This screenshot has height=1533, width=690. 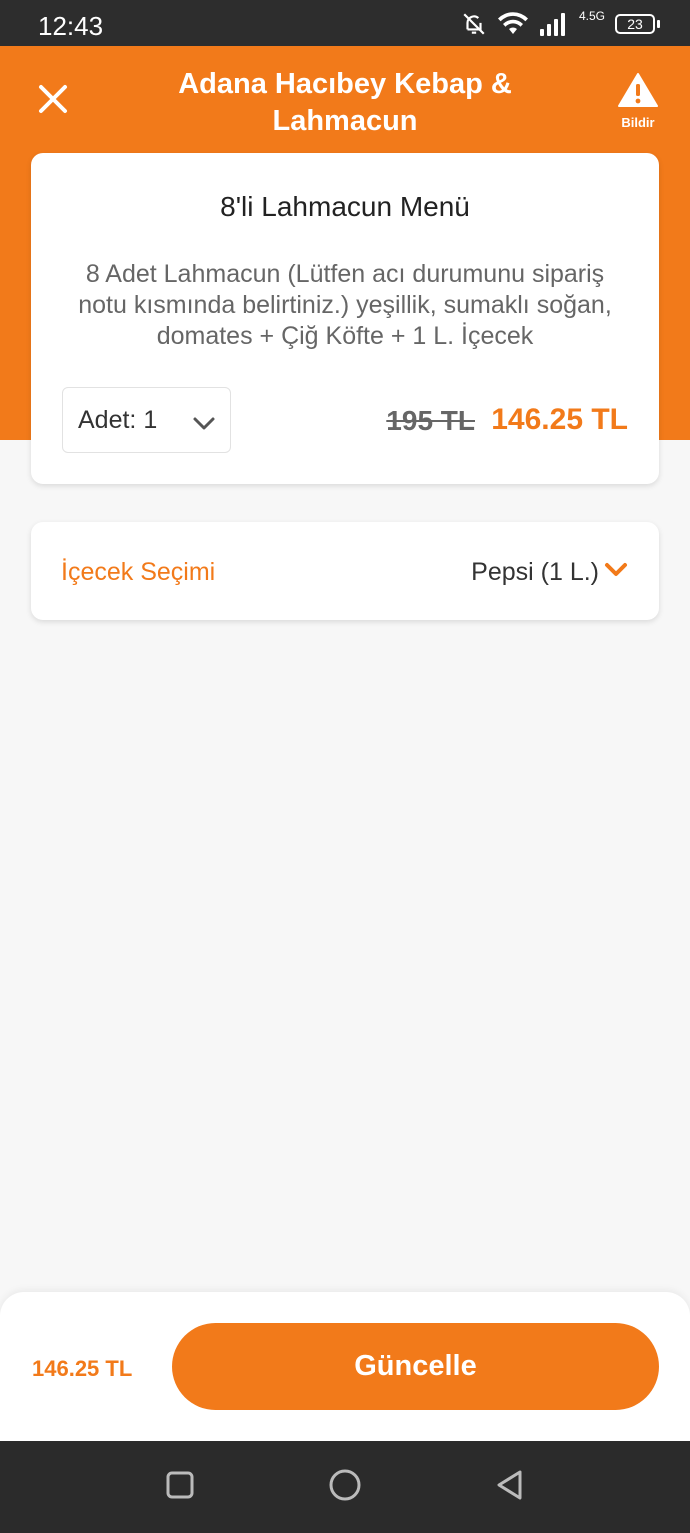 I want to click on option-value: Pepsi (1 L.), so click(x=535, y=572).